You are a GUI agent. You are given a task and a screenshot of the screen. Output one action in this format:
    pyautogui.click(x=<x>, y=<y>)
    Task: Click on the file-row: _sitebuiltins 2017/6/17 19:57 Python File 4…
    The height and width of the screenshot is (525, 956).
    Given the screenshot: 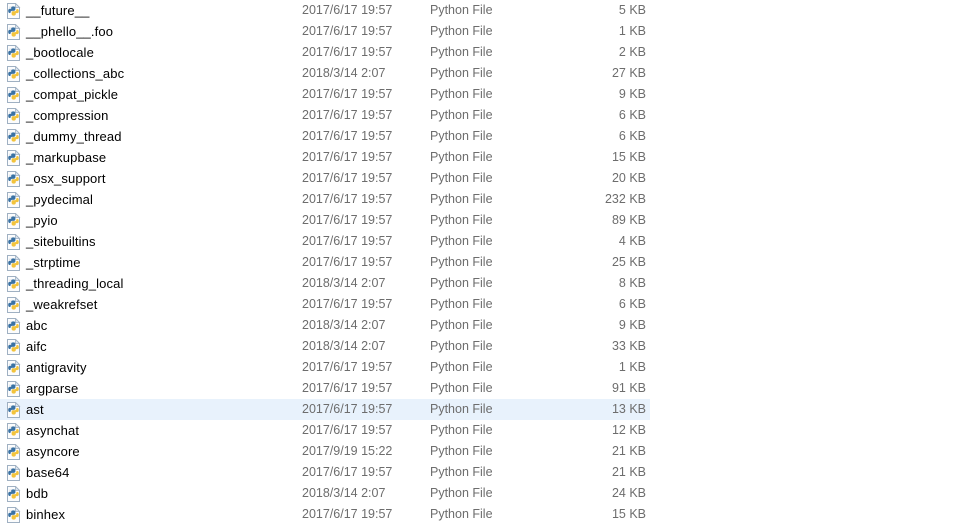 What is the action you would take?
    pyautogui.click(x=325, y=241)
    